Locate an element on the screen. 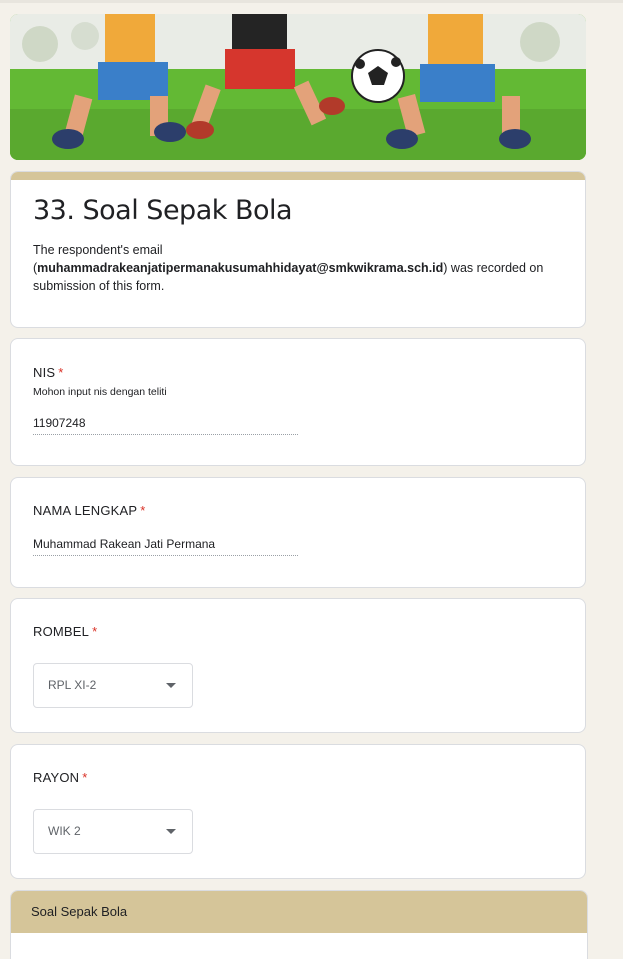 The height and width of the screenshot is (959, 623). form-title: 33. Soal Sepak Bola is located at coordinates (163, 210).